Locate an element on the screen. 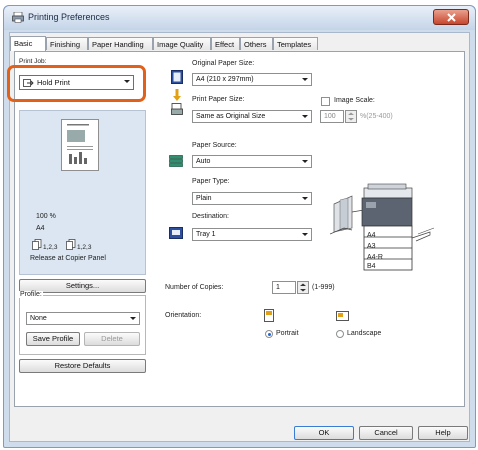  tab-finishing: Finishing is located at coordinates (67, 43).